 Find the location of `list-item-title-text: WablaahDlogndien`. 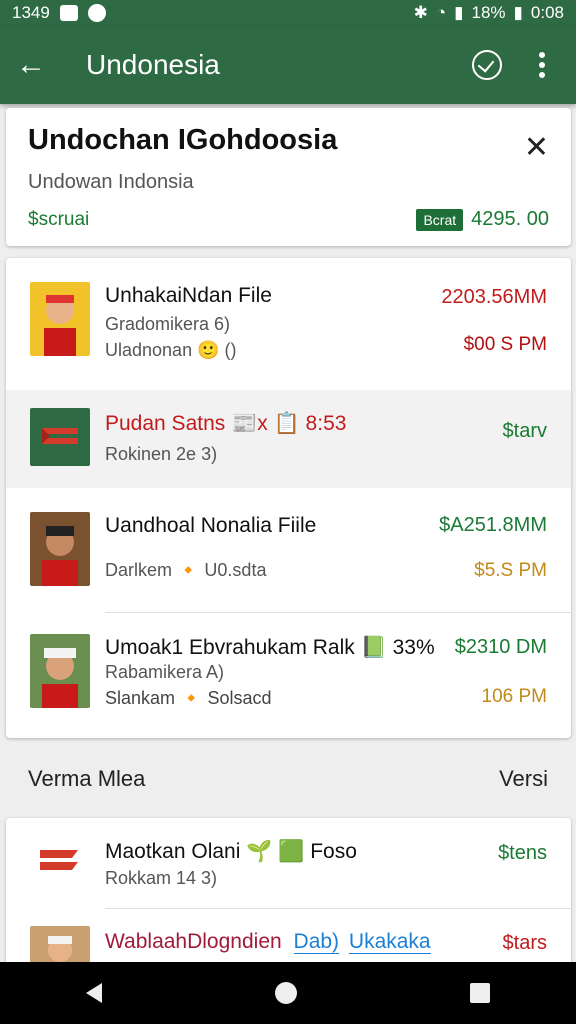

list-item-title-text: WablaahDlogndien is located at coordinates (193, 941).